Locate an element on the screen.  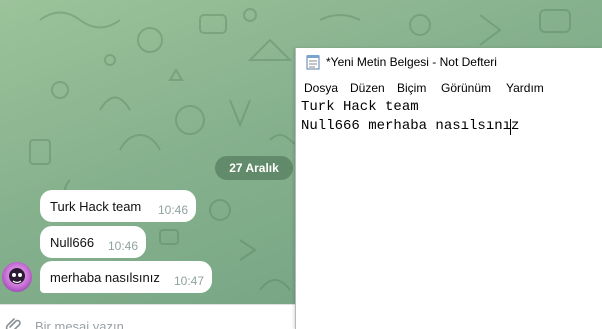
menu-help: Yardım is located at coordinates (525, 88).